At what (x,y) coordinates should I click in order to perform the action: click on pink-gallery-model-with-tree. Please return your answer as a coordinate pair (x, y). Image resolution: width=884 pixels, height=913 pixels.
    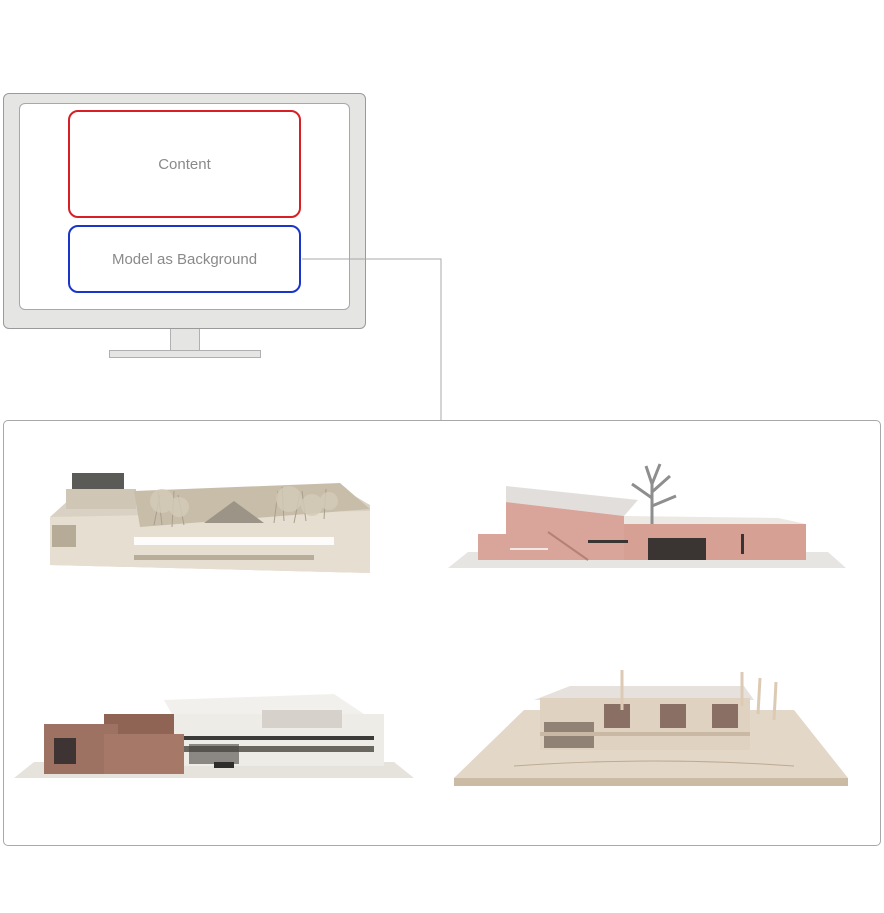
    Looking at the image, I should click on (647, 515).